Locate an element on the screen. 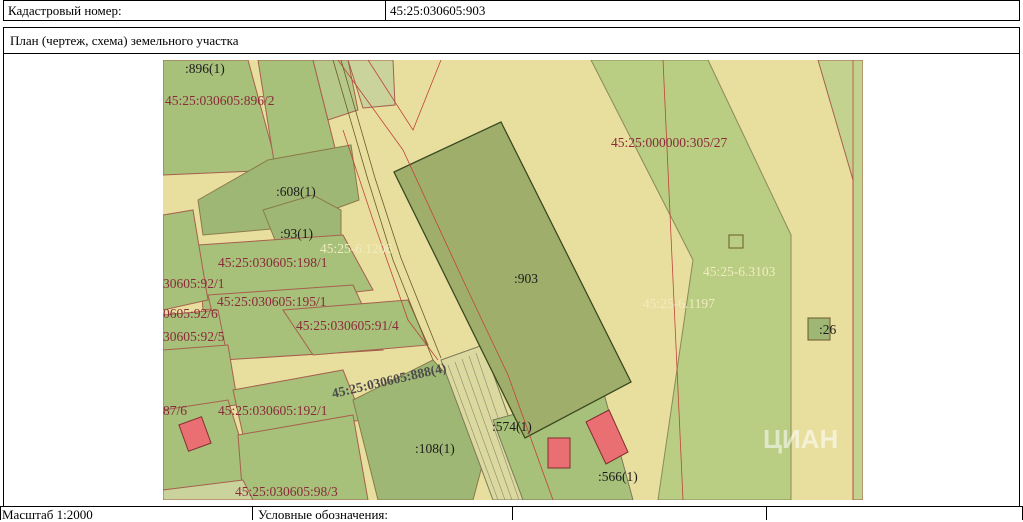 The image size is (1023, 522). label-195: 45:25:030605:195/1 is located at coordinates (272, 301).